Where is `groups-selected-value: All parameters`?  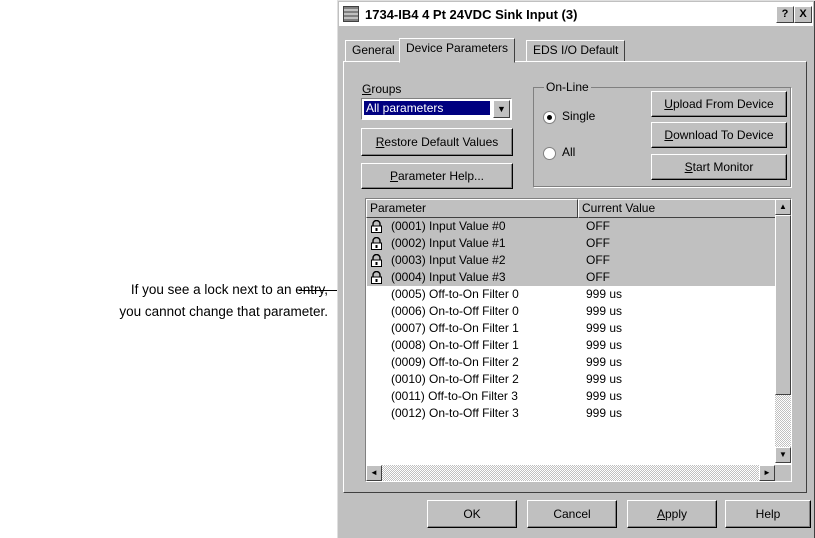
groups-selected-value: All parameters is located at coordinates (427, 108).